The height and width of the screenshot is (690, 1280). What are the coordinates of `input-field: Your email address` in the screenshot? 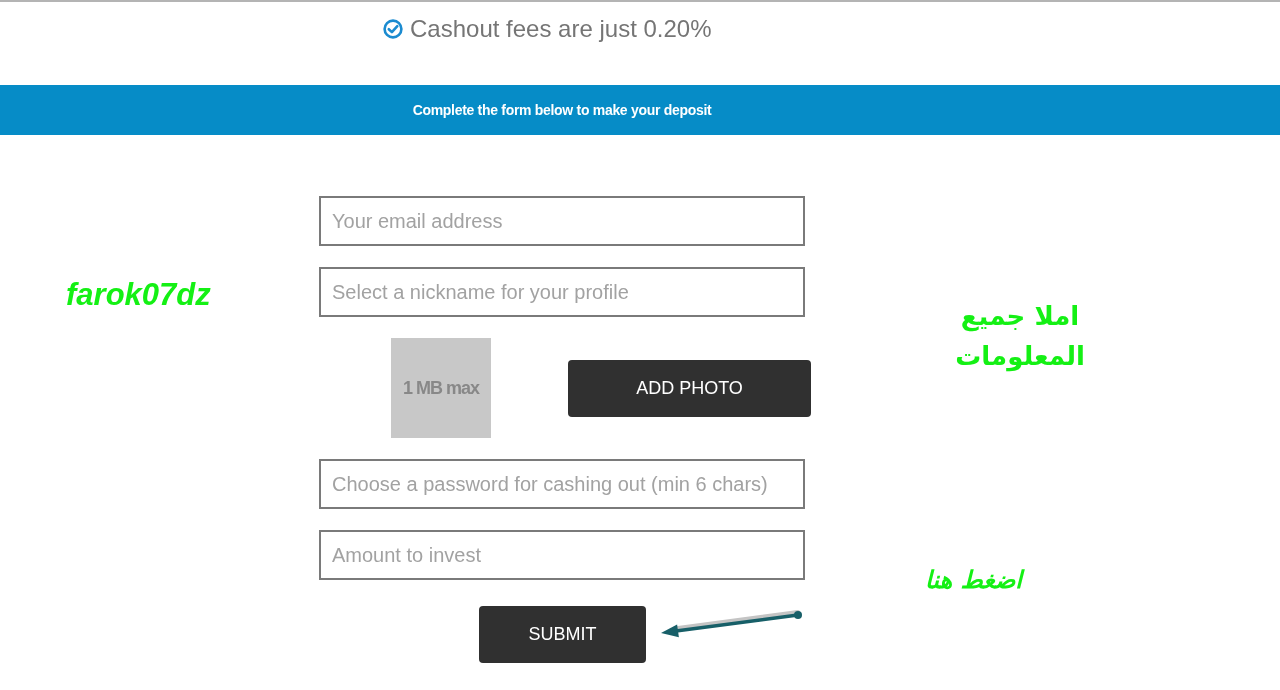 It's located at (562, 221).